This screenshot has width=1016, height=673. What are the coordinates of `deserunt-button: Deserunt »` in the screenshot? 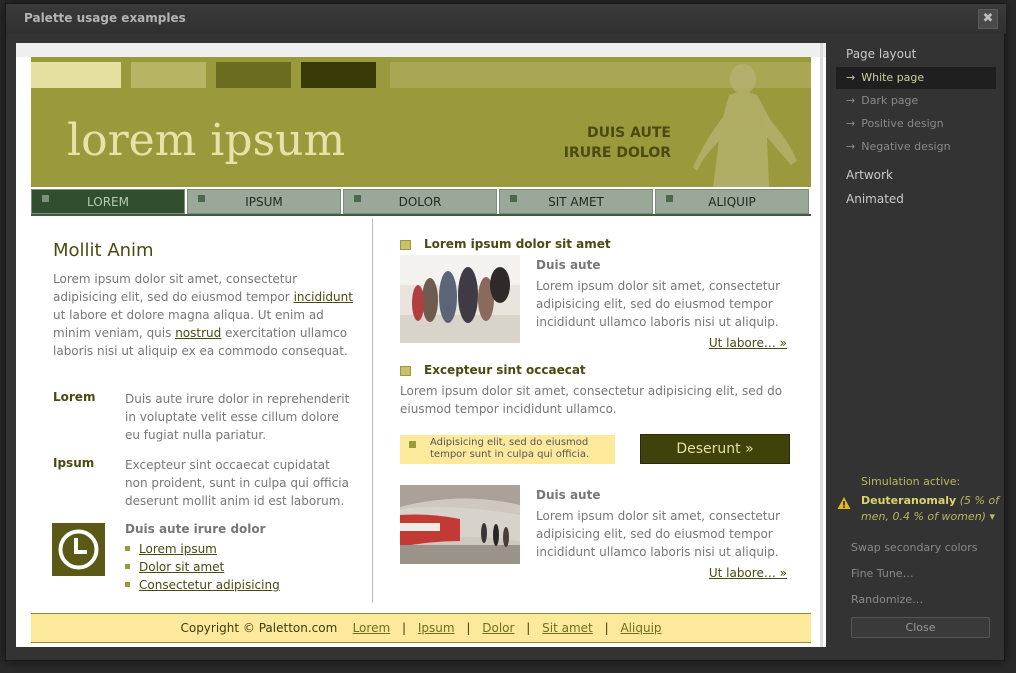 It's located at (715, 449).